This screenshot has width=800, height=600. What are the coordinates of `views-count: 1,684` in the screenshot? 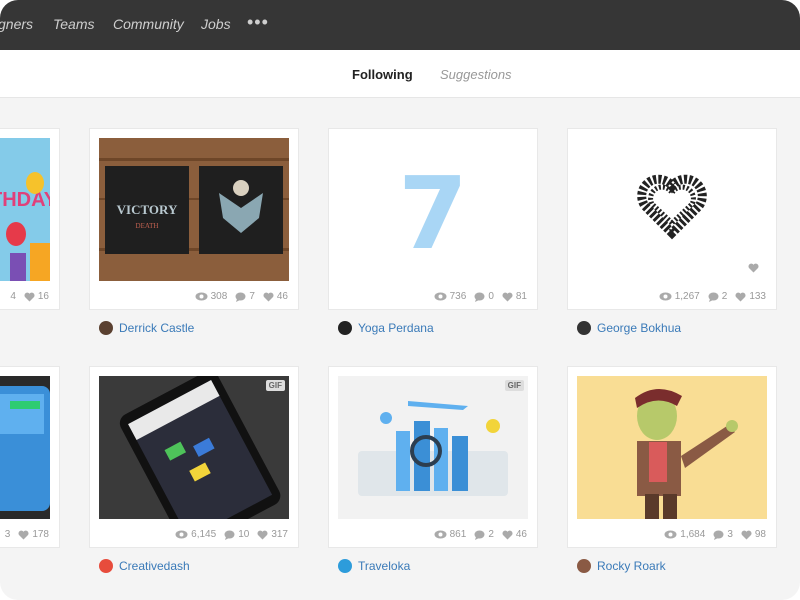 It's located at (693, 534).